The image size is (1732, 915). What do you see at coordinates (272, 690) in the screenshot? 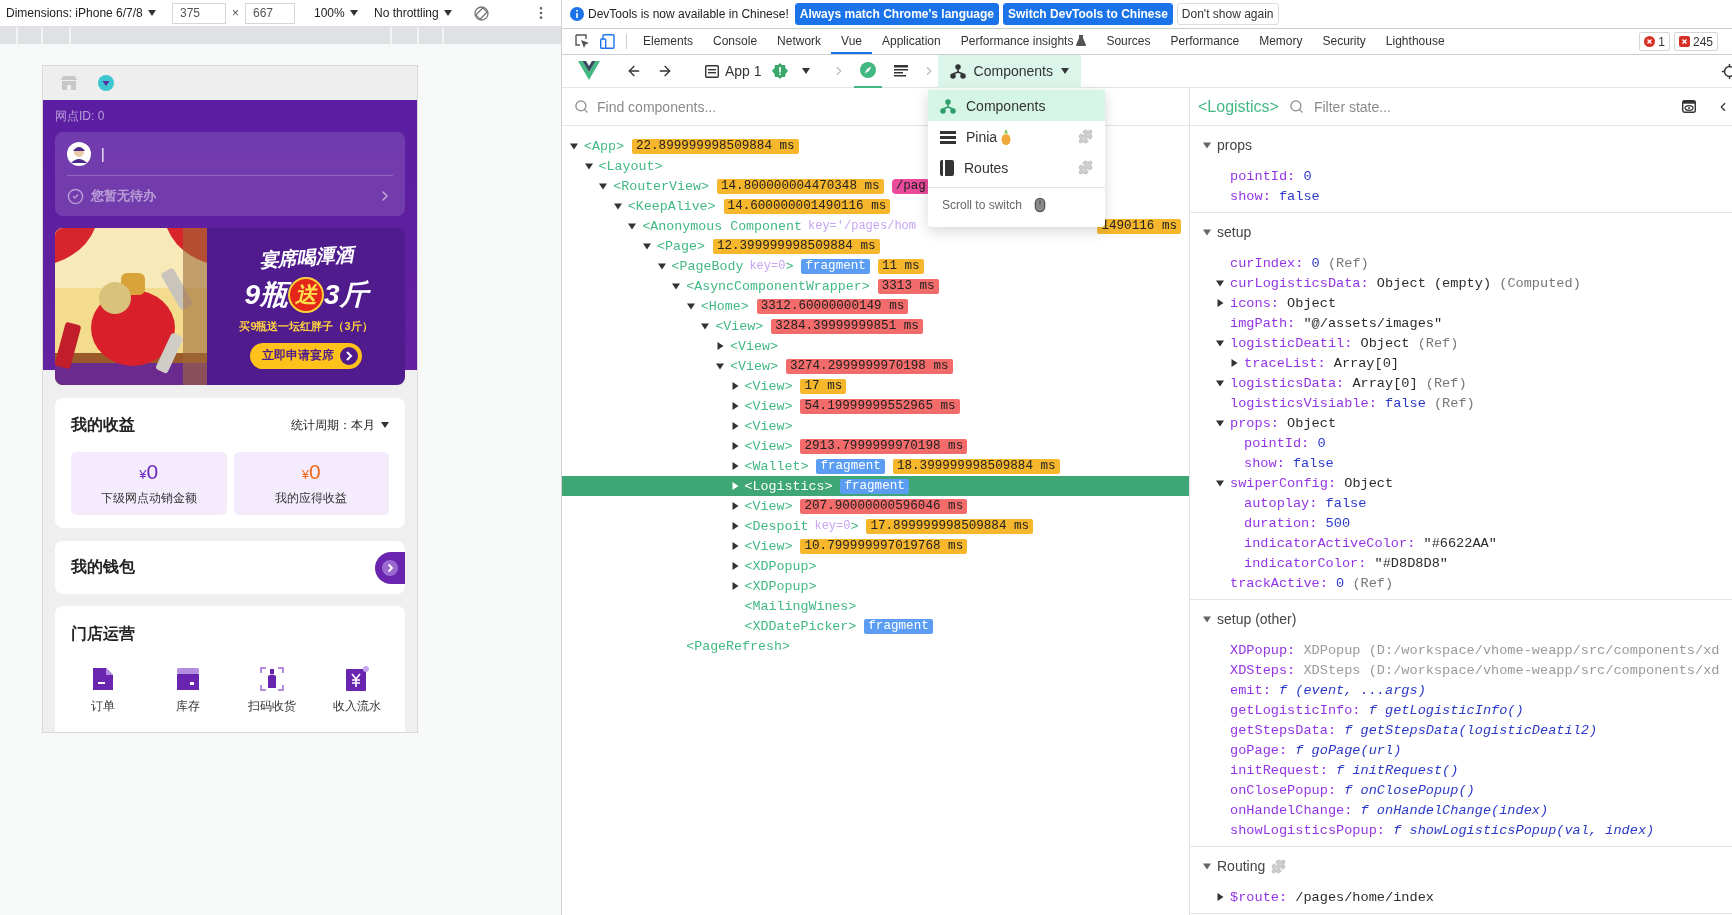
I see `store-op-item: 扫码收货` at bounding box center [272, 690].